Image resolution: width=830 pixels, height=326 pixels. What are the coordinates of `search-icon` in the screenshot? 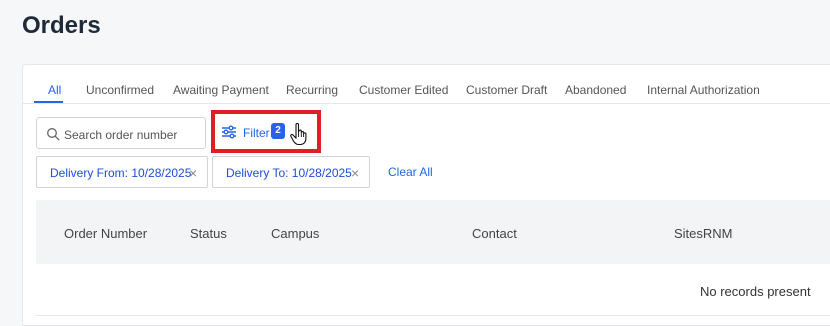 It's located at (53, 134).